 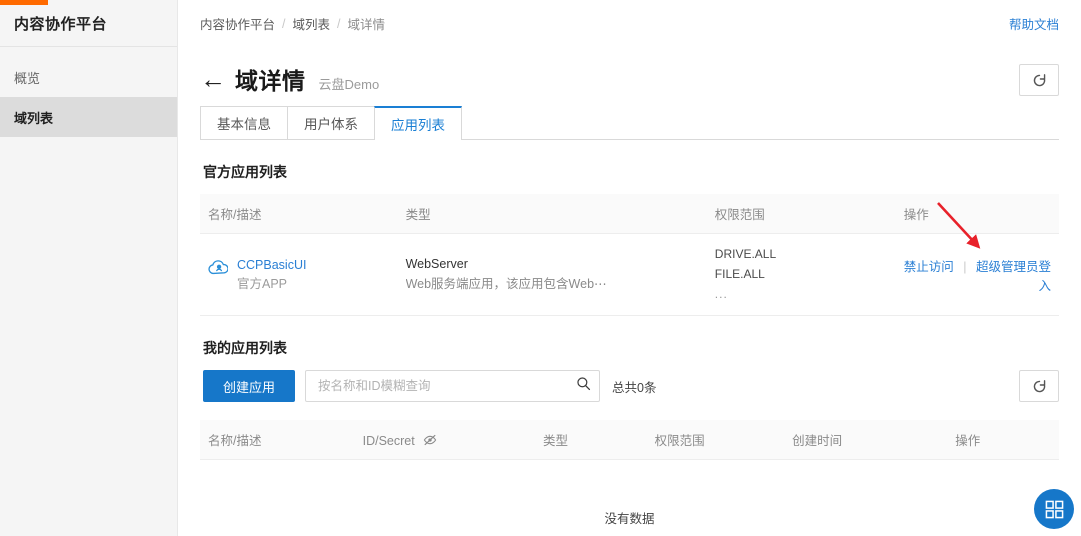 I want to click on empty-state-row: 没有数据, so click(x=629, y=497).